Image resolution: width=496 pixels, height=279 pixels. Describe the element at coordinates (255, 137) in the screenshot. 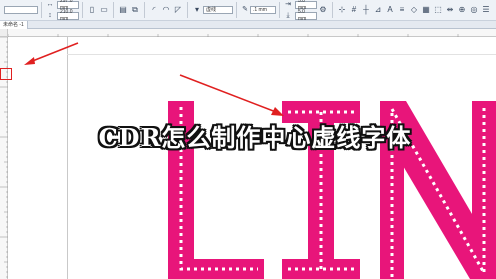

I see `overlay-title: CDR怎么制作中心虚线字体` at that location.